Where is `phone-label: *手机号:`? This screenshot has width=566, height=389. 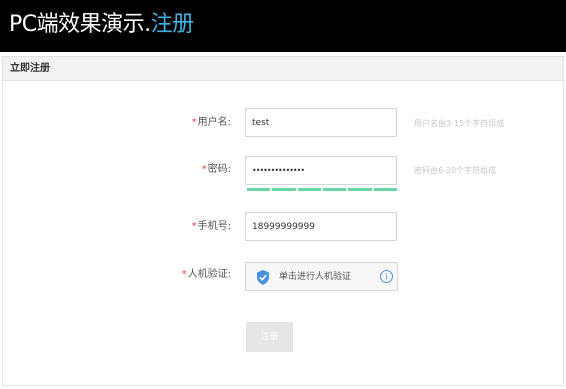
phone-label: *手机号: is located at coordinates (191, 227).